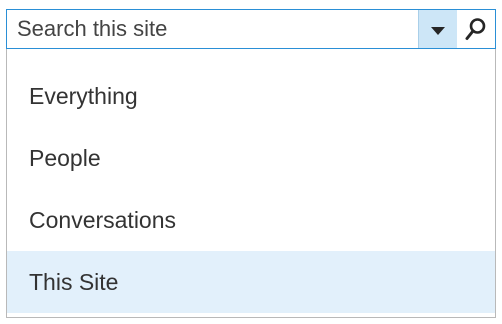 The height and width of the screenshot is (324, 502). I want to click on chevron-down-icon, so click(438, 30).